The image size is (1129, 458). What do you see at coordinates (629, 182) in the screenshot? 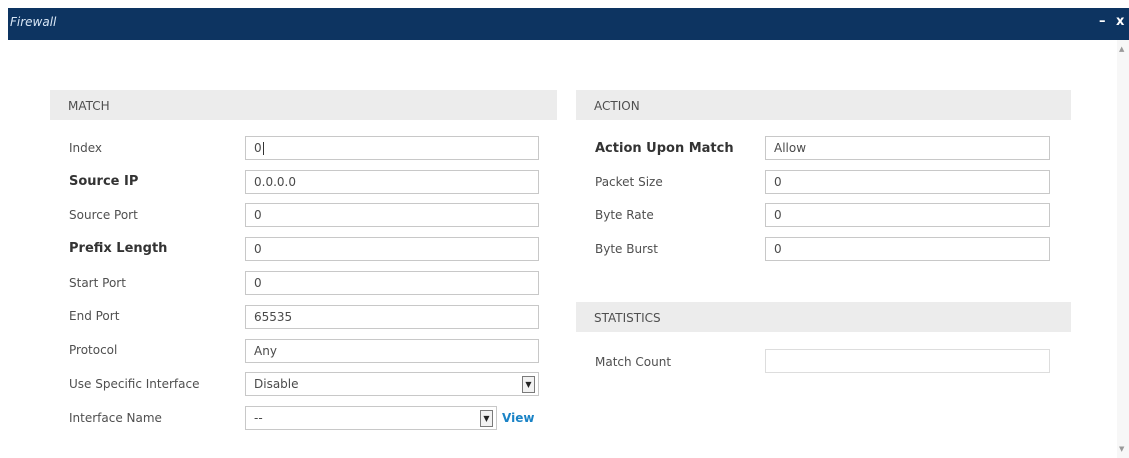
I see `packet-size-label: Packet Size` at bounding box center [629, 182].